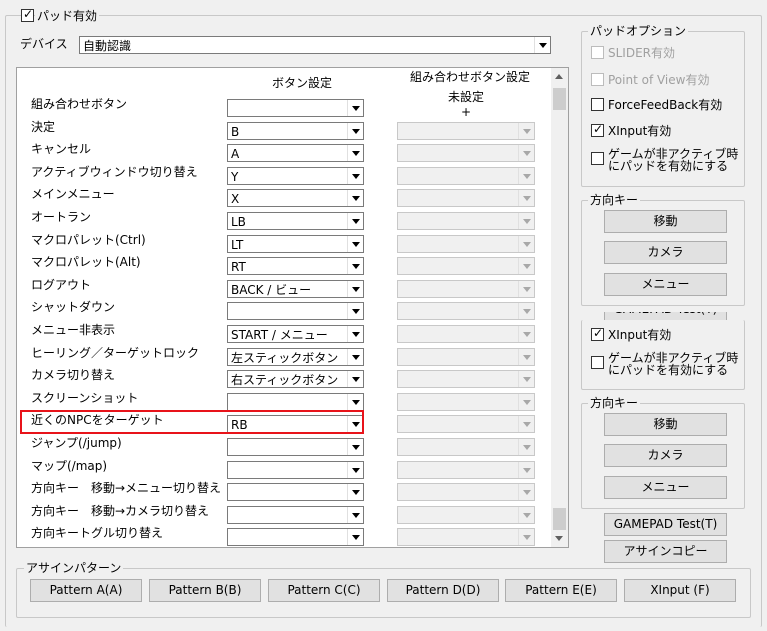 This screenshot has height=631, width=767. Describe the element at coordinates (205, 590) in the screenshot. I see `pattern-b-button: Pattern B(B)` at that location.